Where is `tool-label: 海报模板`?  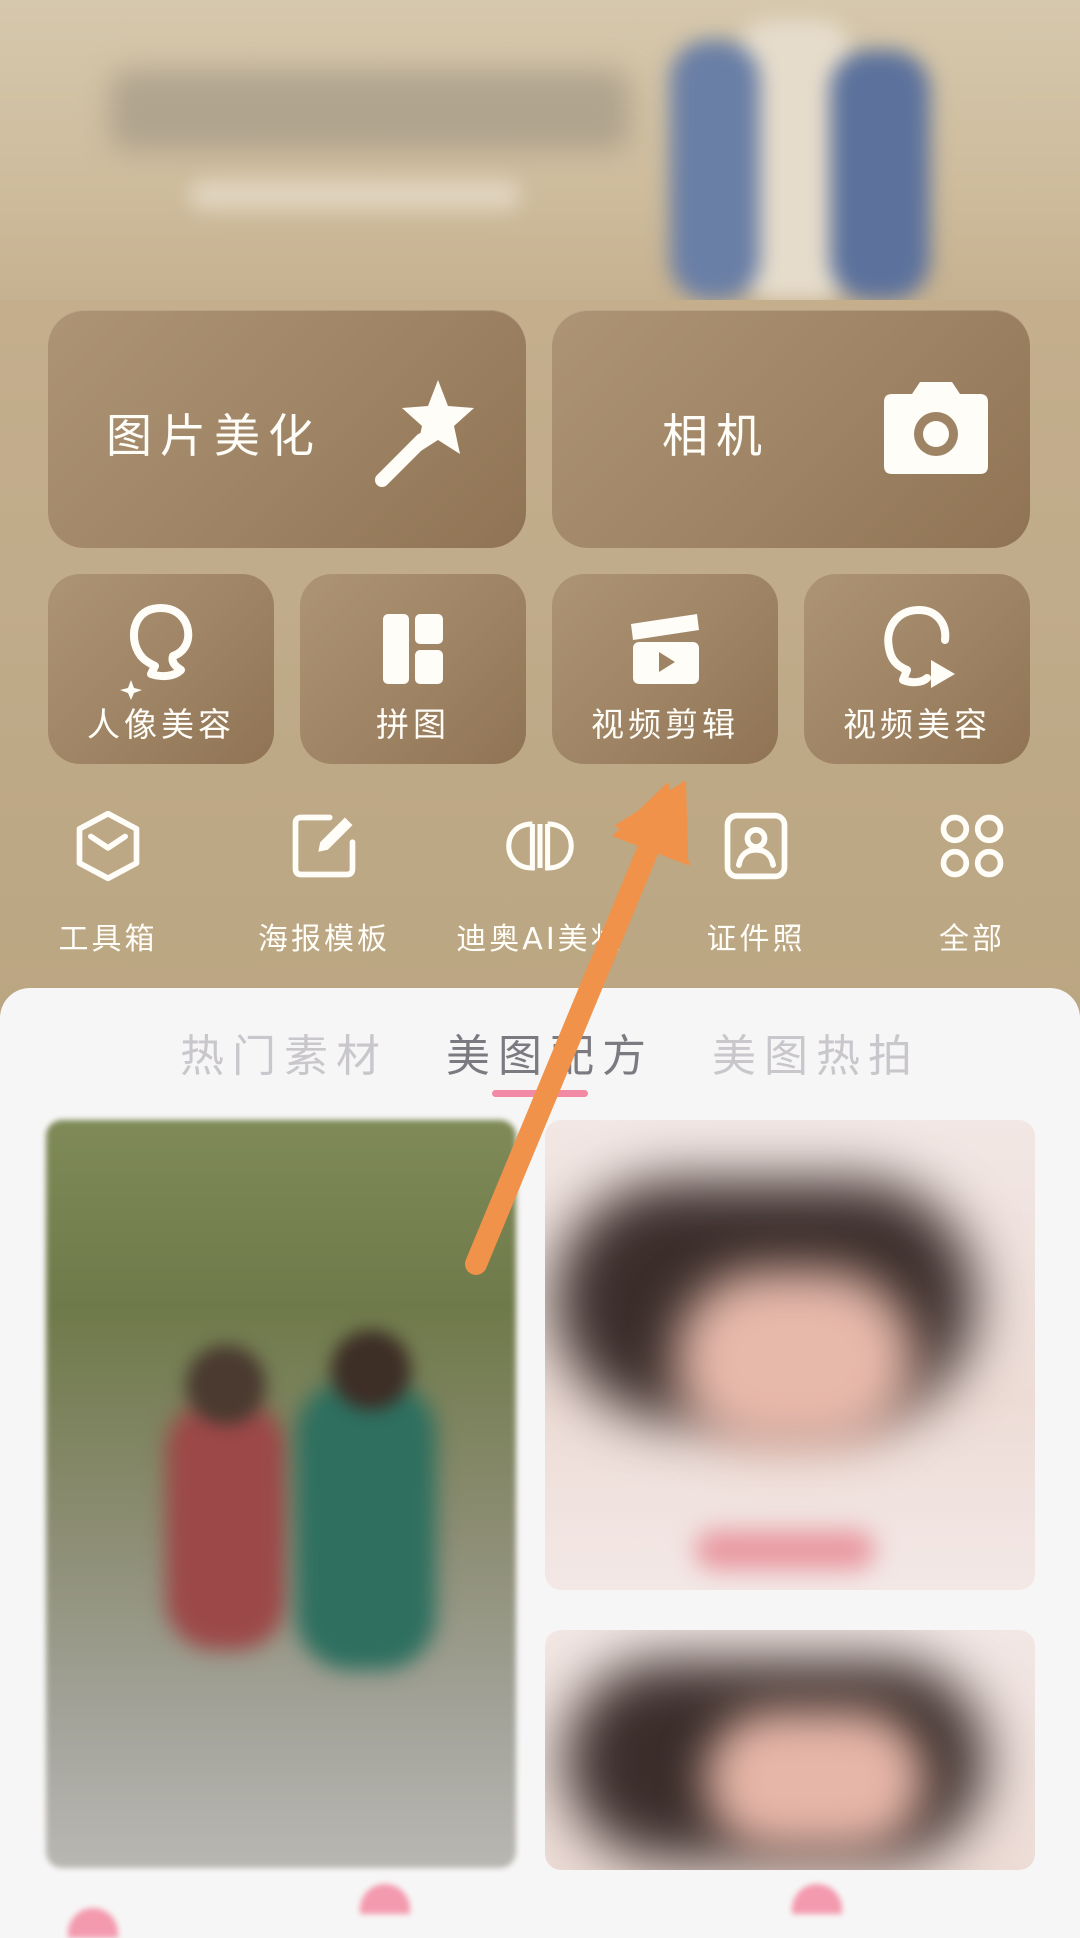 tool-label: 海报模板 is located at coordinates (324, 939).